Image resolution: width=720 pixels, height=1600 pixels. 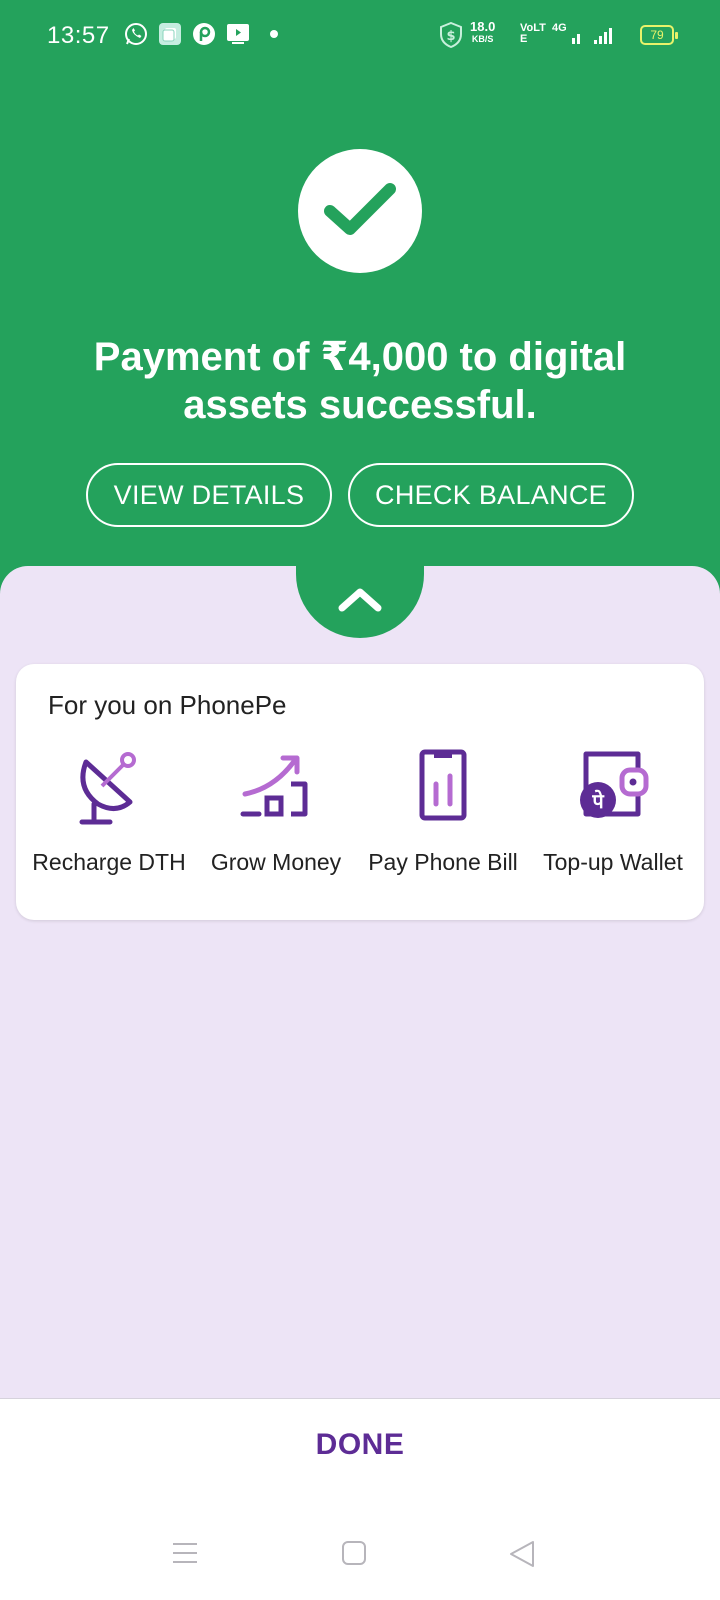 What do you see at coordinates (360, 211) in the screenshot?
I see `success-icon` at bounding box center [360, 211].